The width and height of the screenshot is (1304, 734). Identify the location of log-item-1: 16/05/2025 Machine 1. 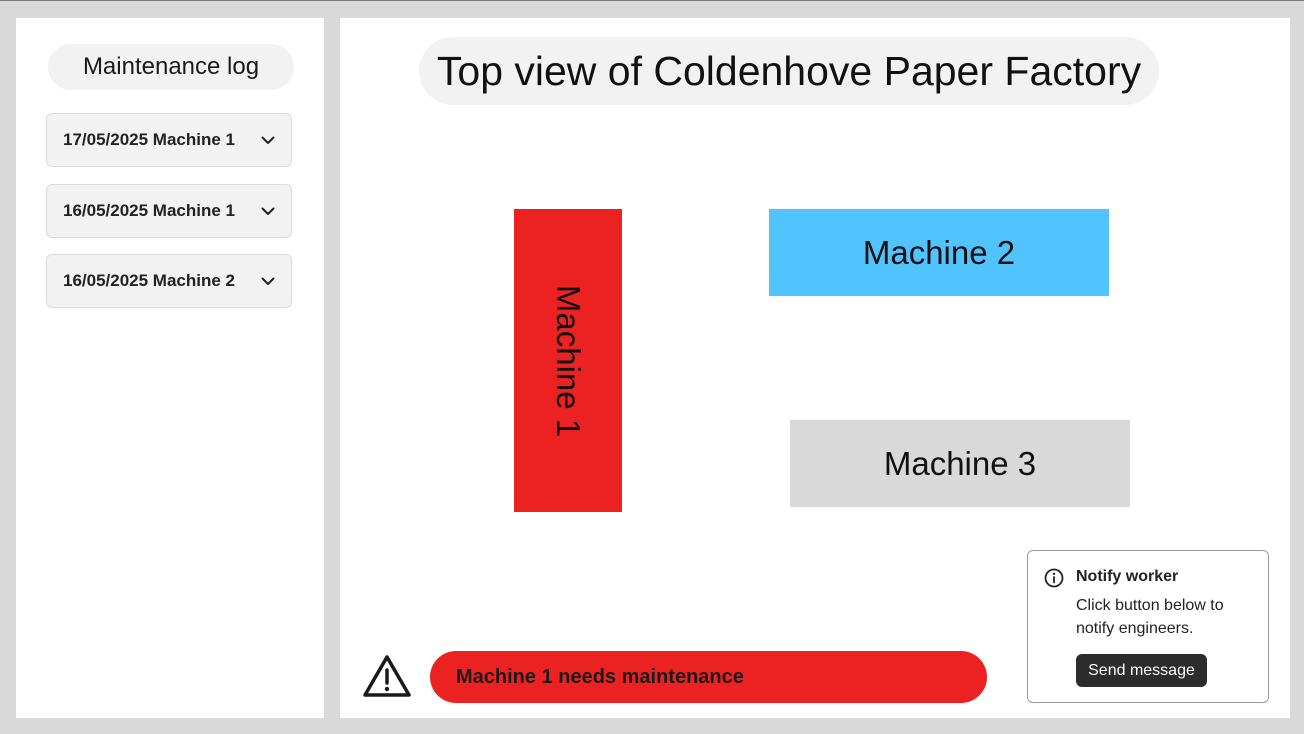
(169, 211).